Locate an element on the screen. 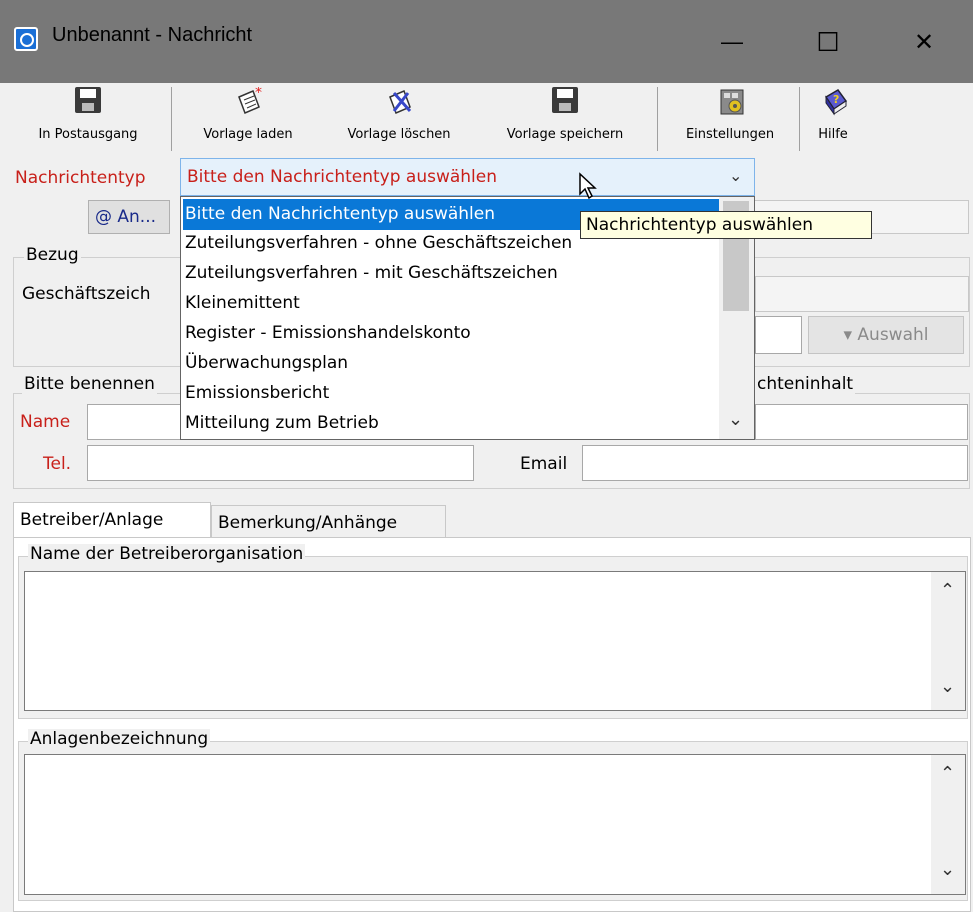  maximize-button: ☐ is located at coordinates (828, 42).